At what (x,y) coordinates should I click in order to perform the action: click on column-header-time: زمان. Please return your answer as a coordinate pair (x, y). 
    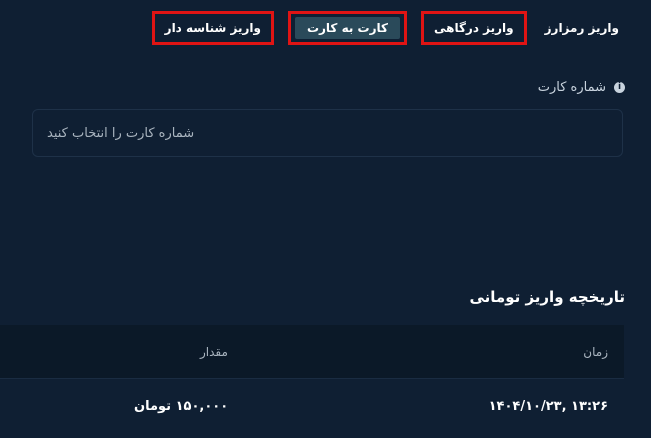
    Looking at the image, I should click on (595, 351).